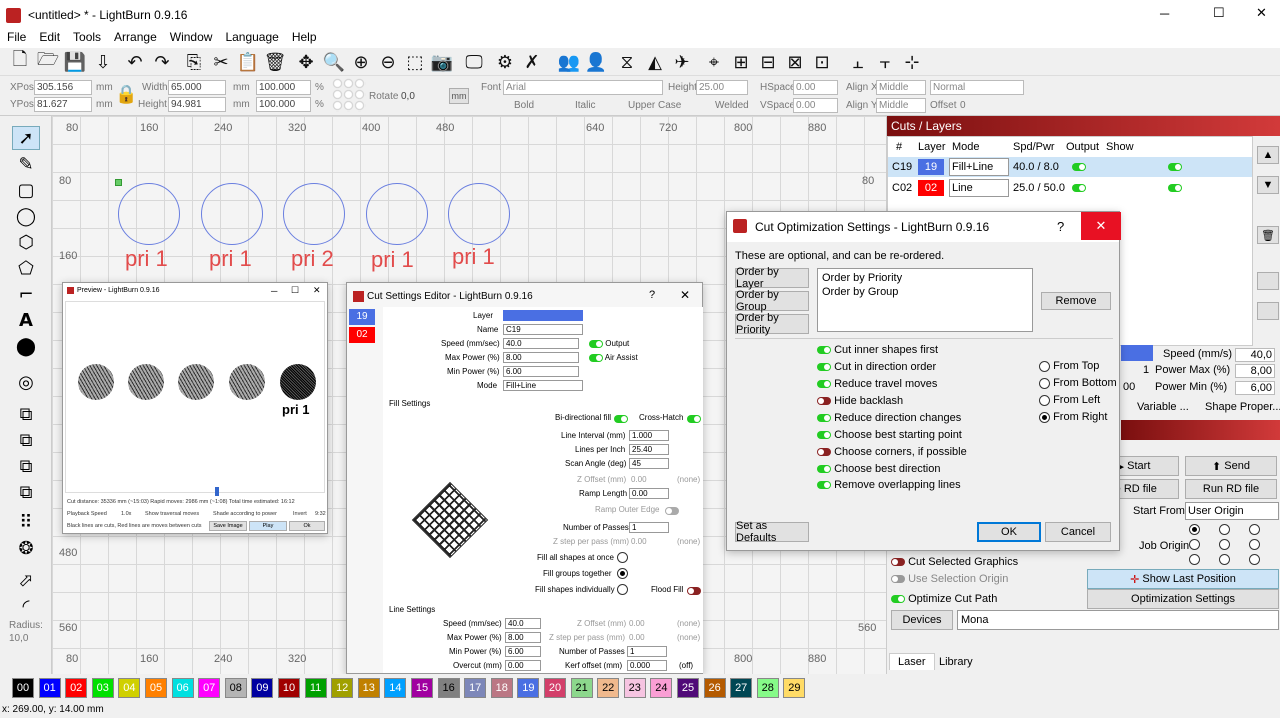  What do you see at coordinates (18, 638) in the screenshot?
I see `radius-input: 10,0` at bounding box center [18, 638].